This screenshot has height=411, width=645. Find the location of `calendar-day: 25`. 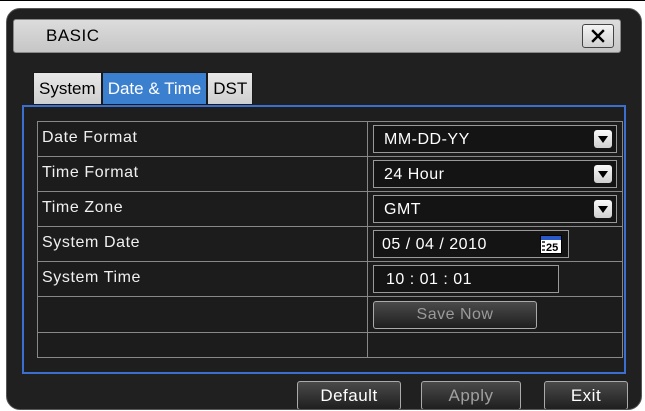

calendar-day: 25 is located at coordinates (552, 247).